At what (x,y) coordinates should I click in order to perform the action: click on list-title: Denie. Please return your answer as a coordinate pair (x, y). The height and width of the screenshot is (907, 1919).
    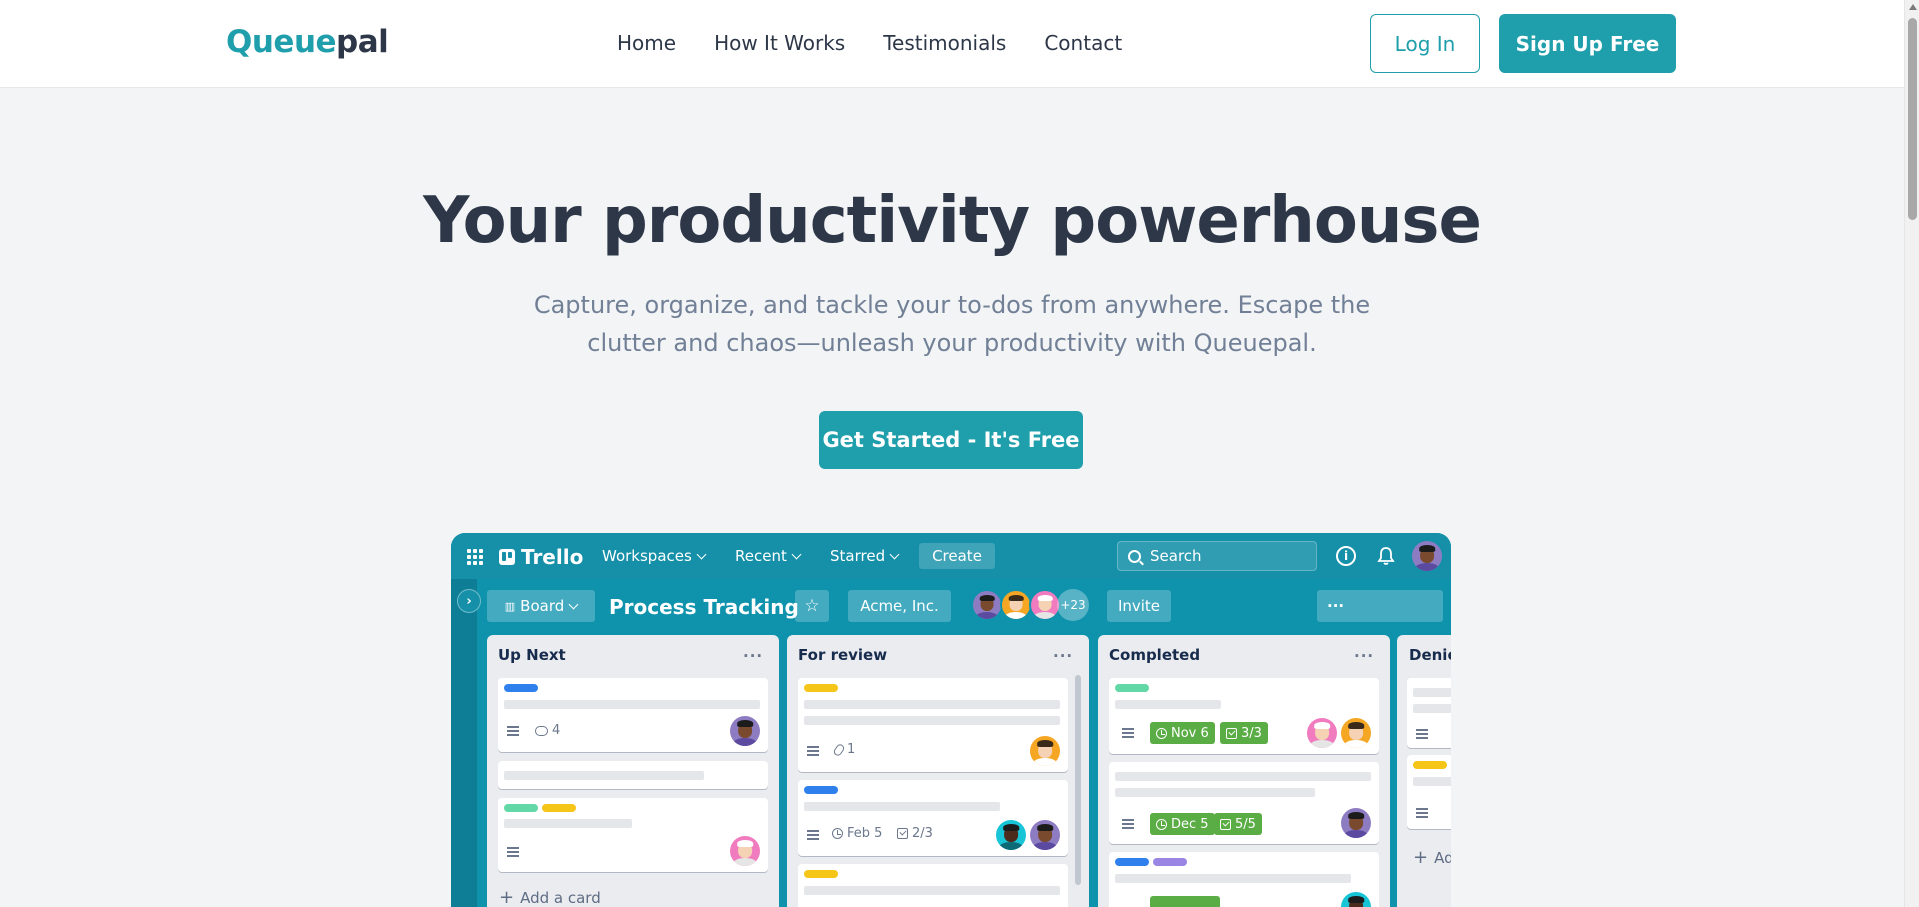
    Looking at the image, I should click on (1430, 655).